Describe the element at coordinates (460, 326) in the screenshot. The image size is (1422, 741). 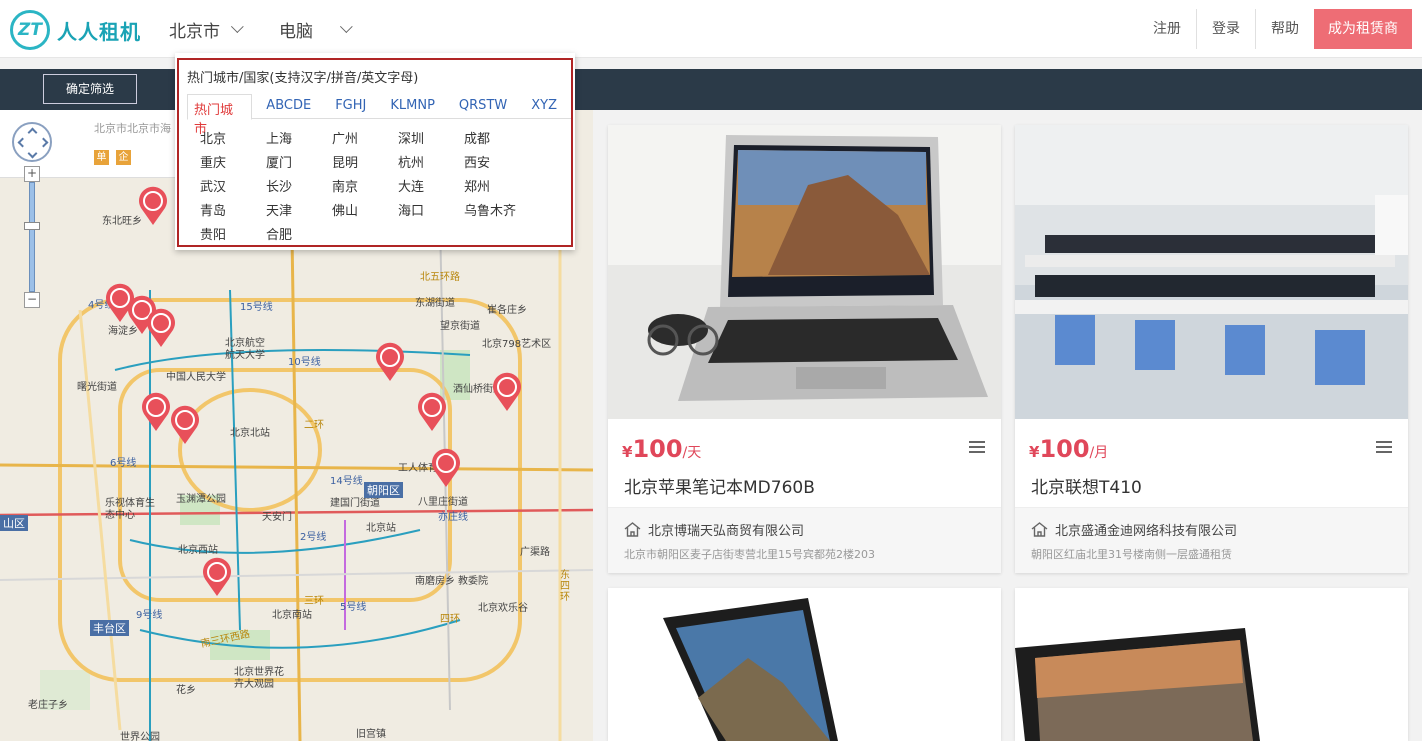
I see `map-label: 望京街道` at that location.